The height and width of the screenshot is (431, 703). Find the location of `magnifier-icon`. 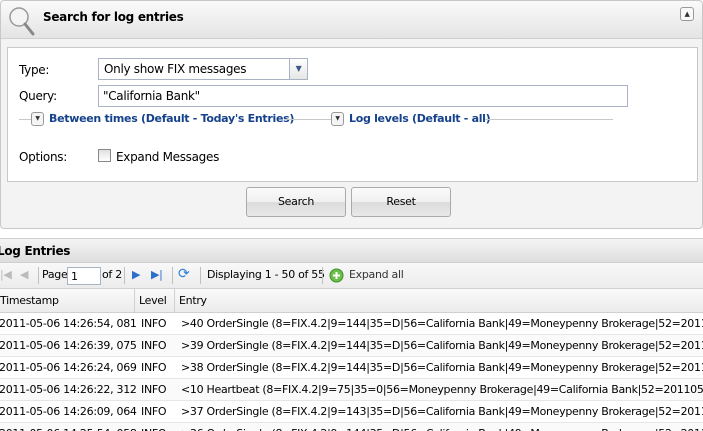

magnifier-icon is located at coordinates (22, 21).